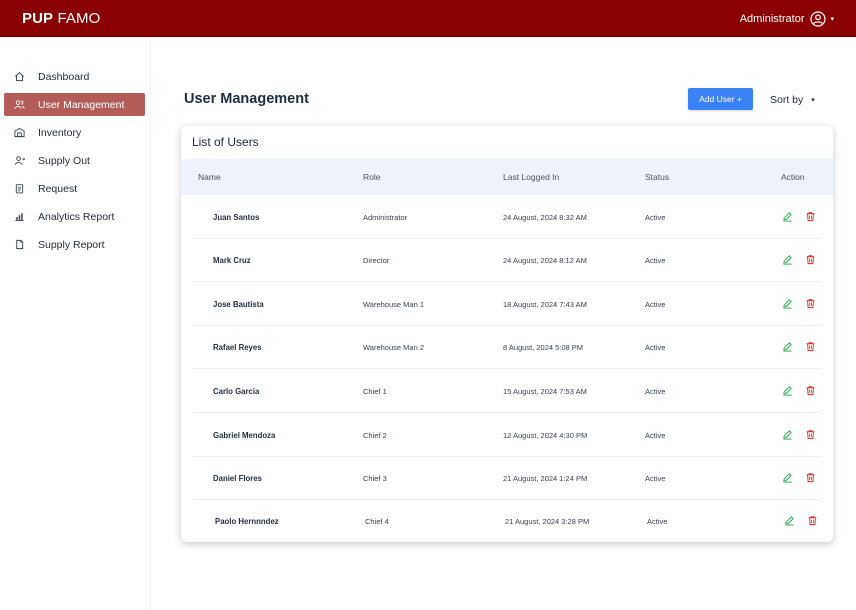  I want to click on last-login-cell: 18 August, 2024 7:43 AM, so click(545, 304).